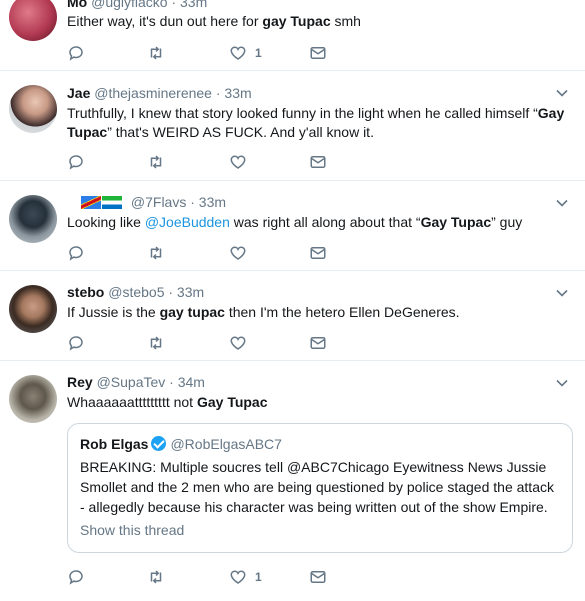 The height and width of the screenshot is (601, 585). Describe the element at coordinates (187, 382) in the screenshot. I see `tweet-time: · 34m` at that location.